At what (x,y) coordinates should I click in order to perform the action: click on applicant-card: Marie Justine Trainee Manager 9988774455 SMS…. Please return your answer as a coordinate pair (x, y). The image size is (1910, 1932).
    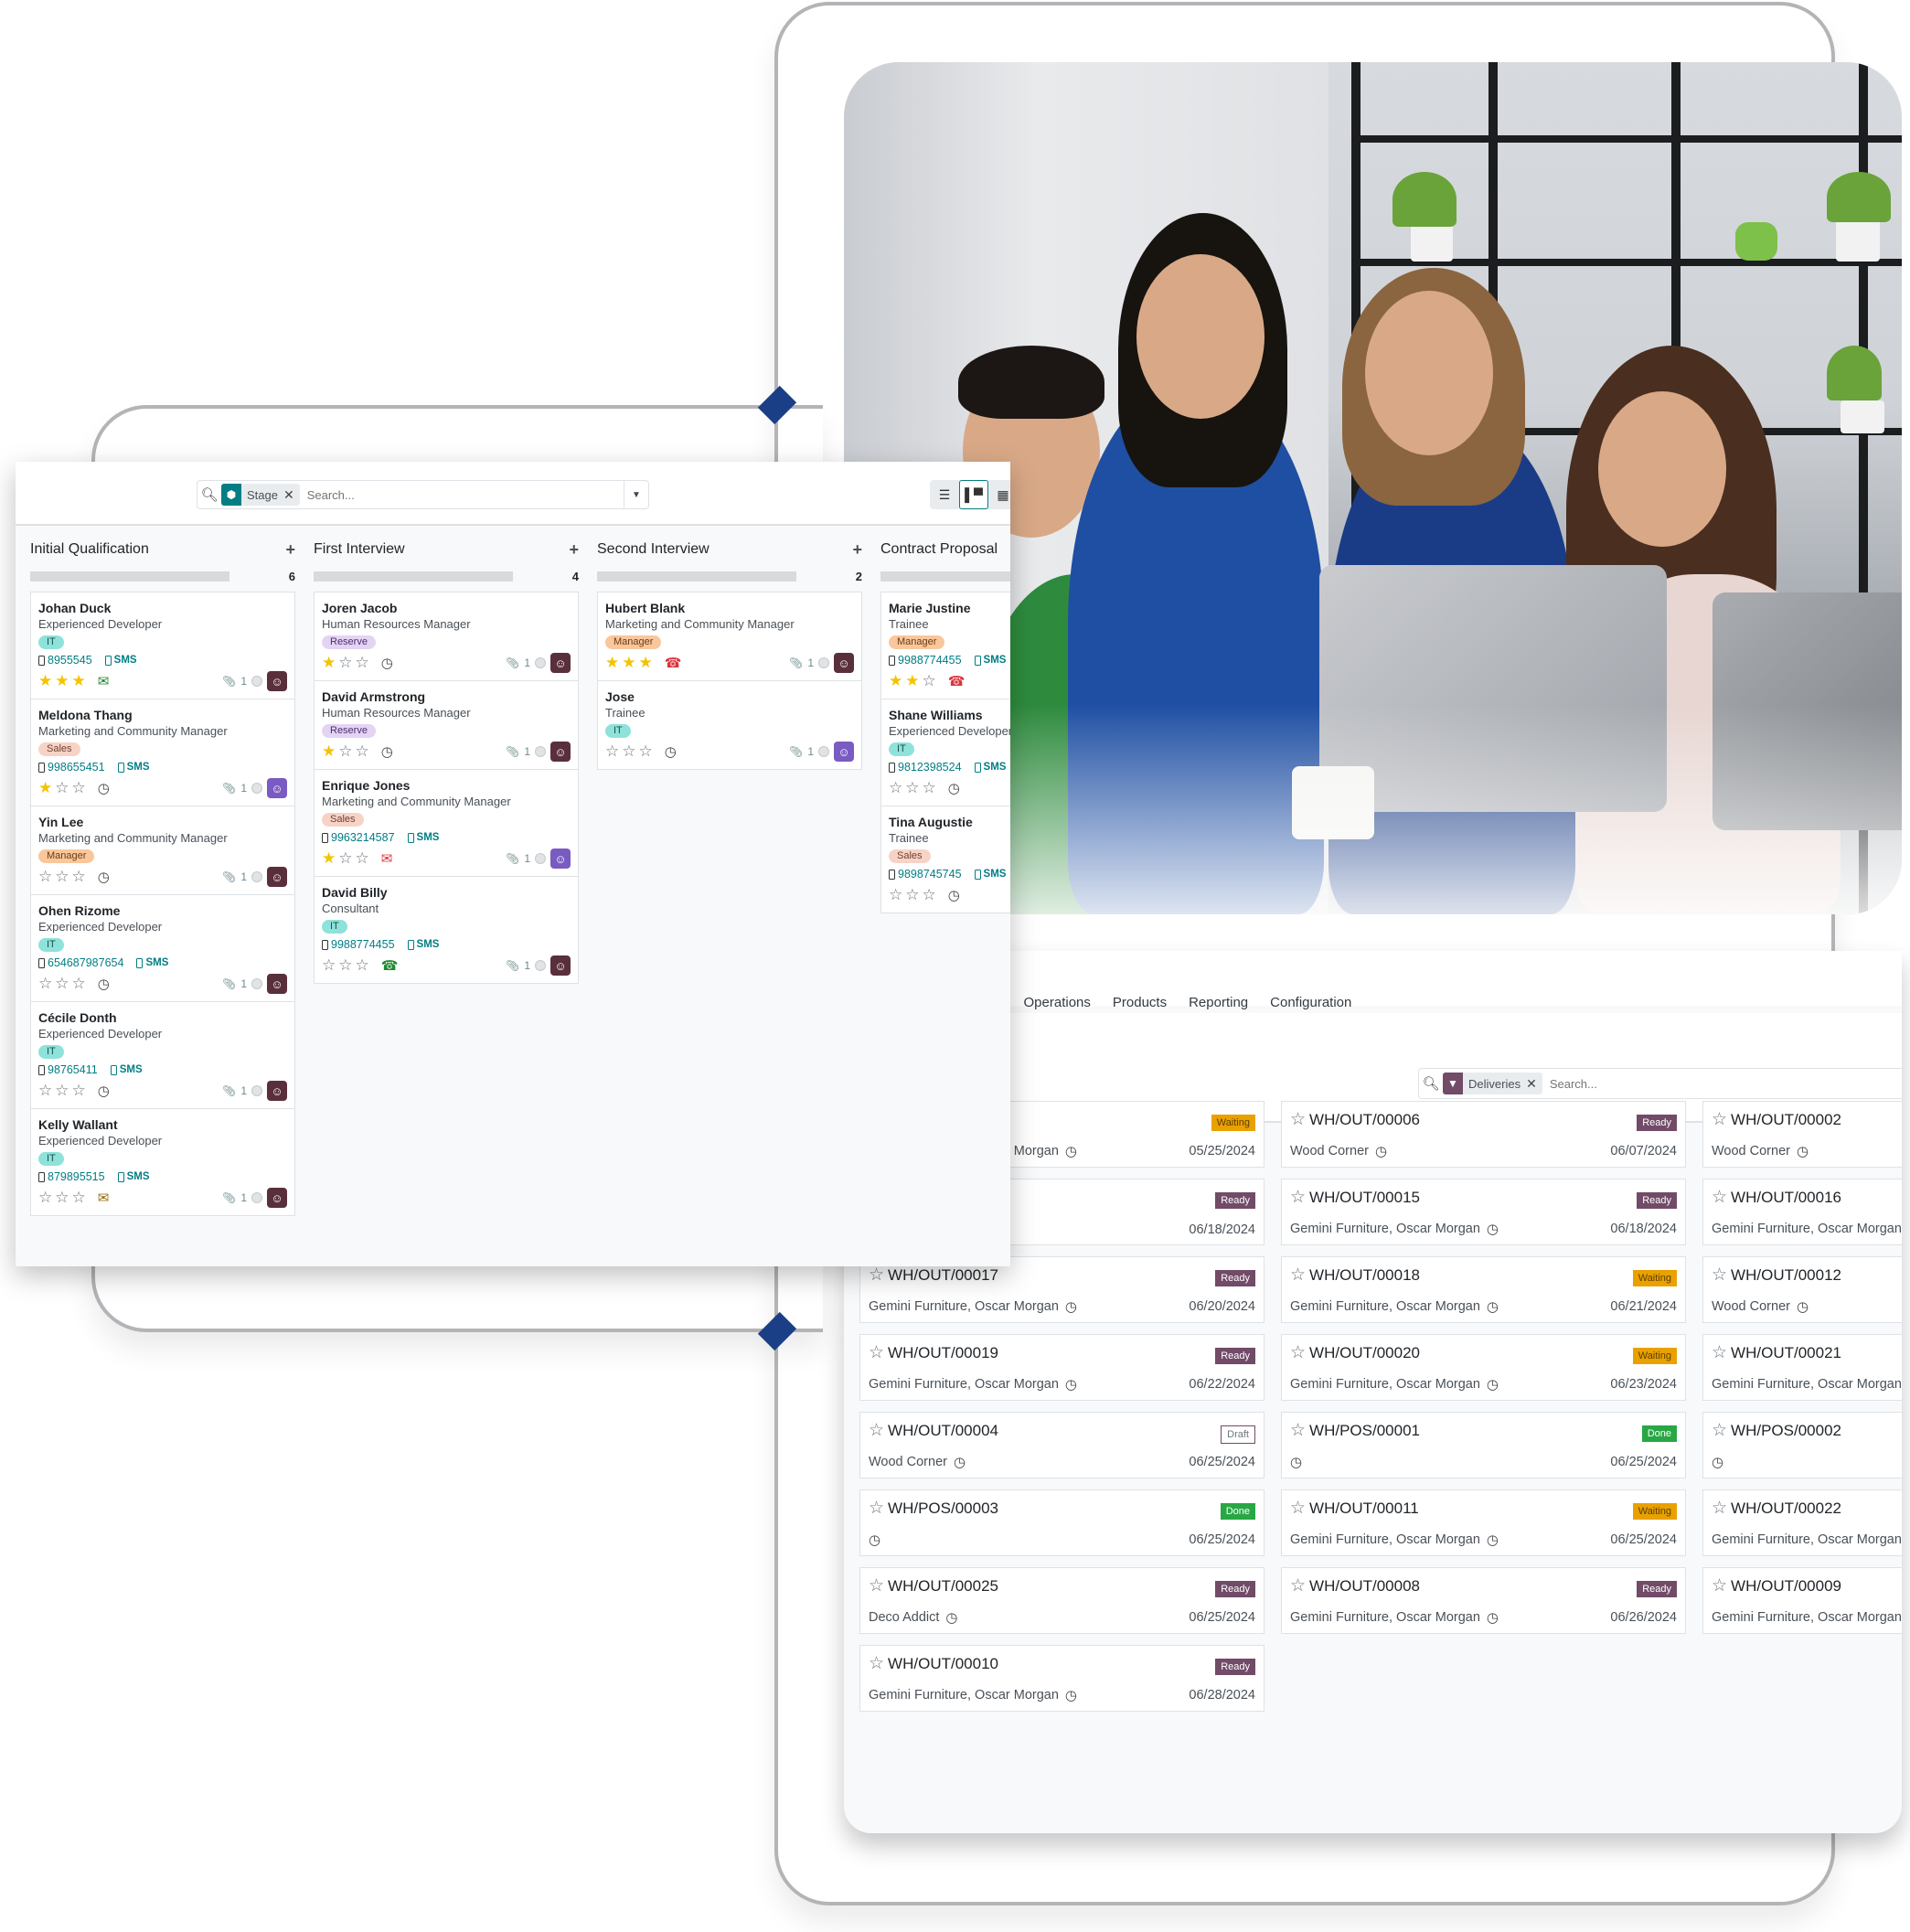
    Looking at the image, I should click on (945, 645).